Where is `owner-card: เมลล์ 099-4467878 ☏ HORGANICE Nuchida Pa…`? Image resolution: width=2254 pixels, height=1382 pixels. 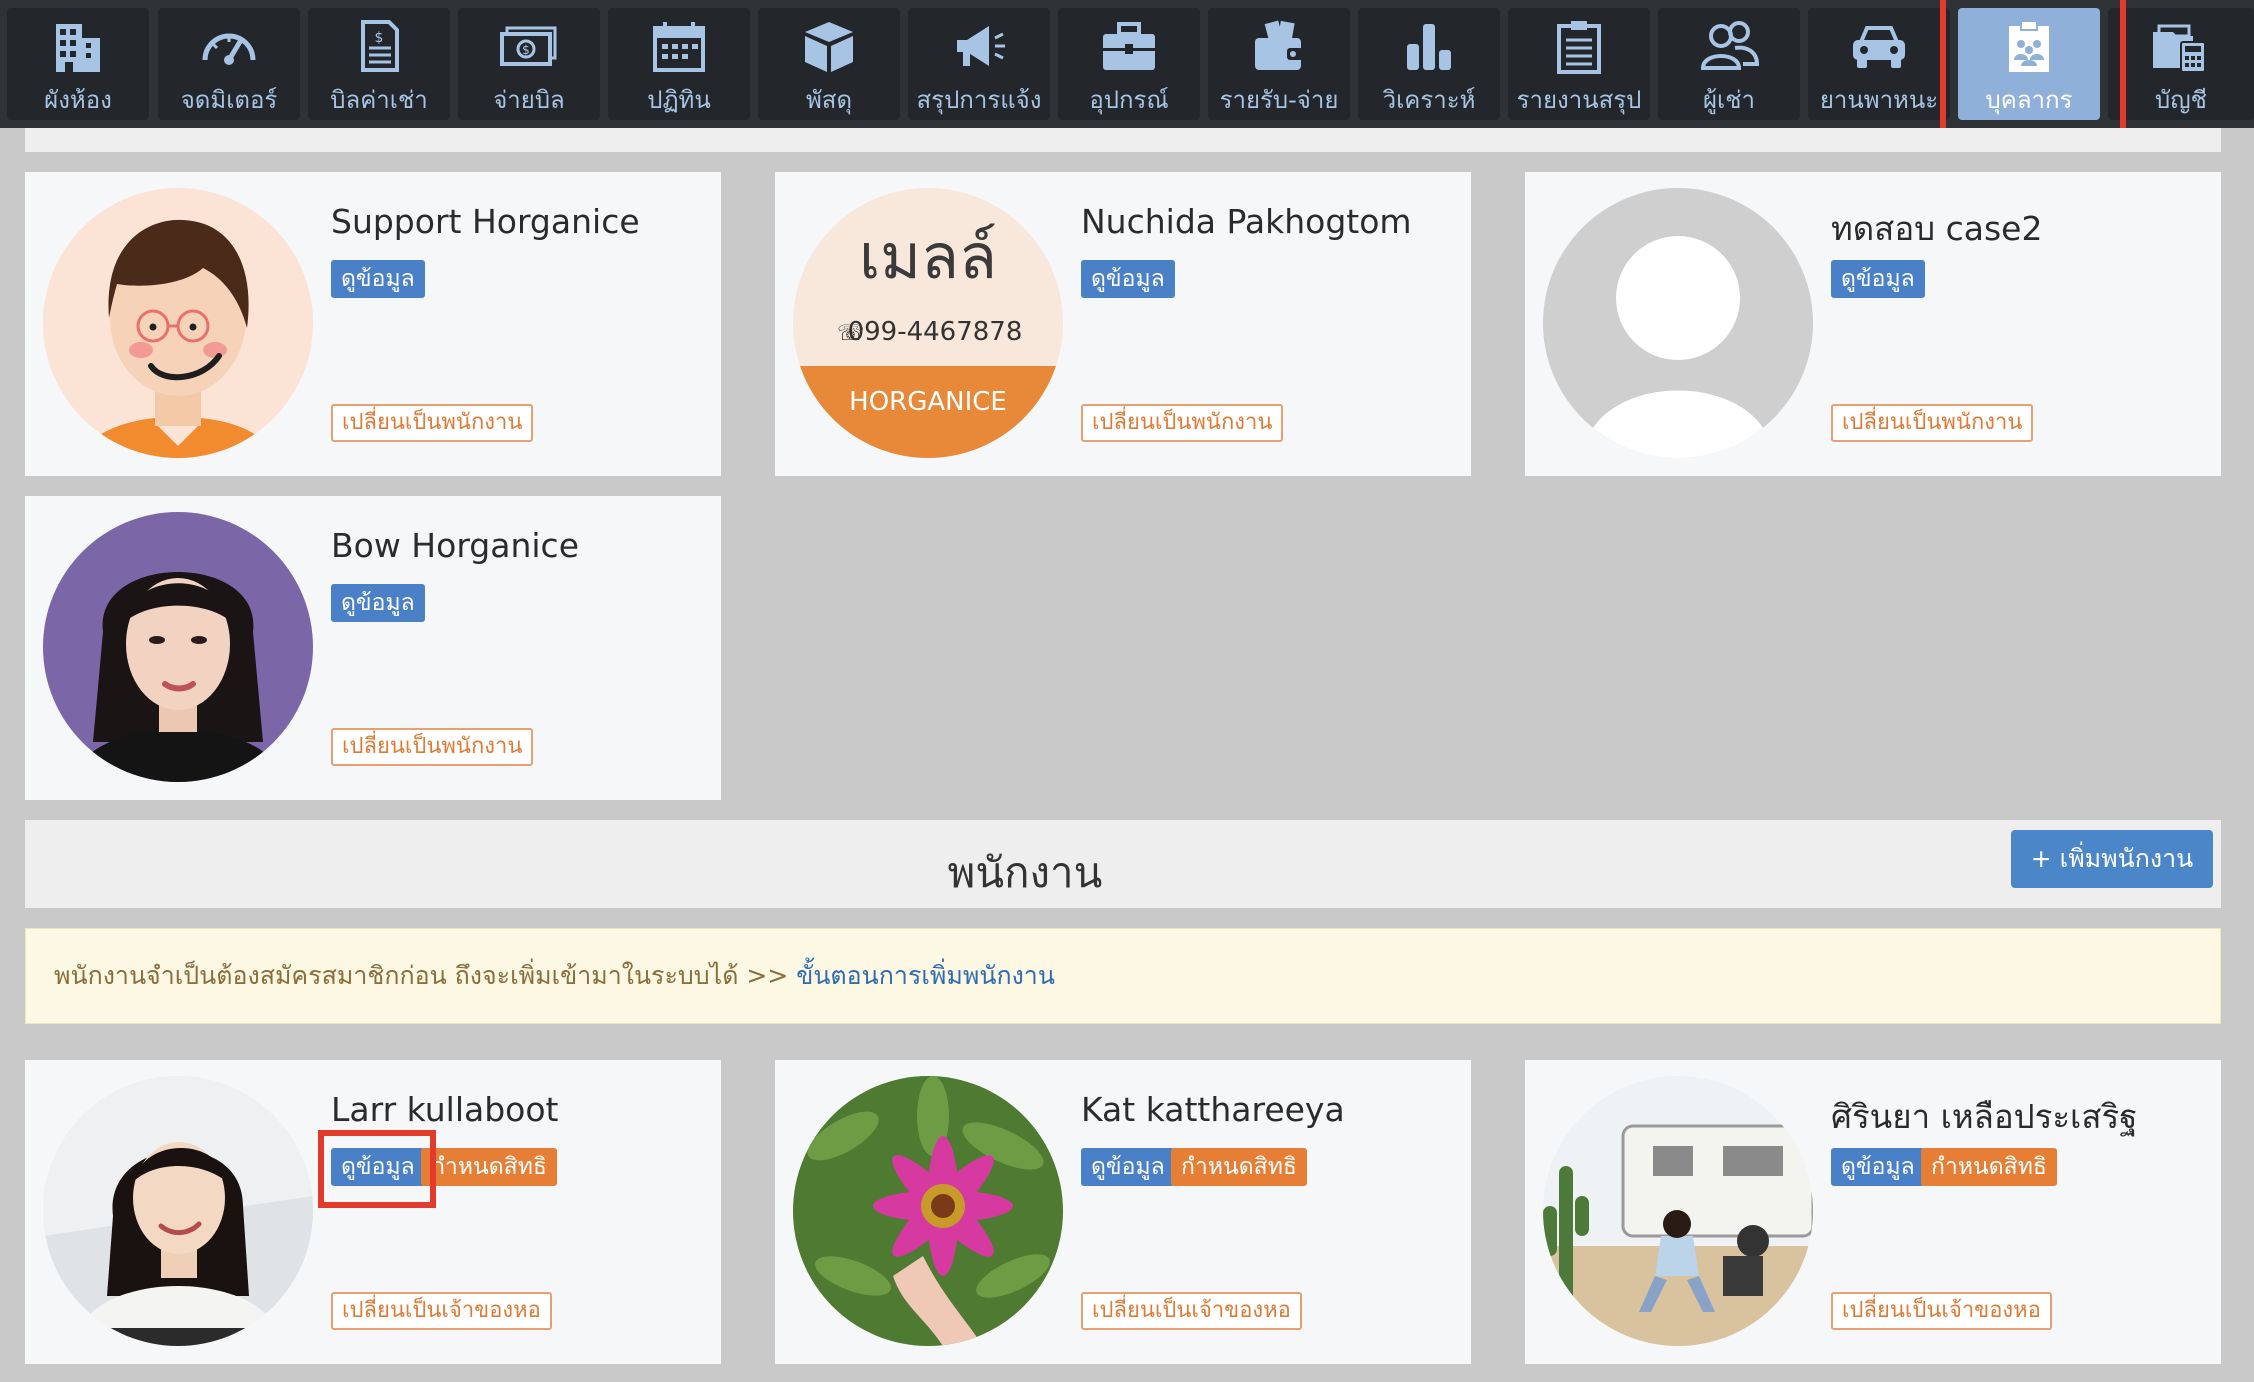 owner-card: เมลล์ 099-4467878 ☏ HORGANICE Nuchida Pa… is located at coordinates (1123, 324).